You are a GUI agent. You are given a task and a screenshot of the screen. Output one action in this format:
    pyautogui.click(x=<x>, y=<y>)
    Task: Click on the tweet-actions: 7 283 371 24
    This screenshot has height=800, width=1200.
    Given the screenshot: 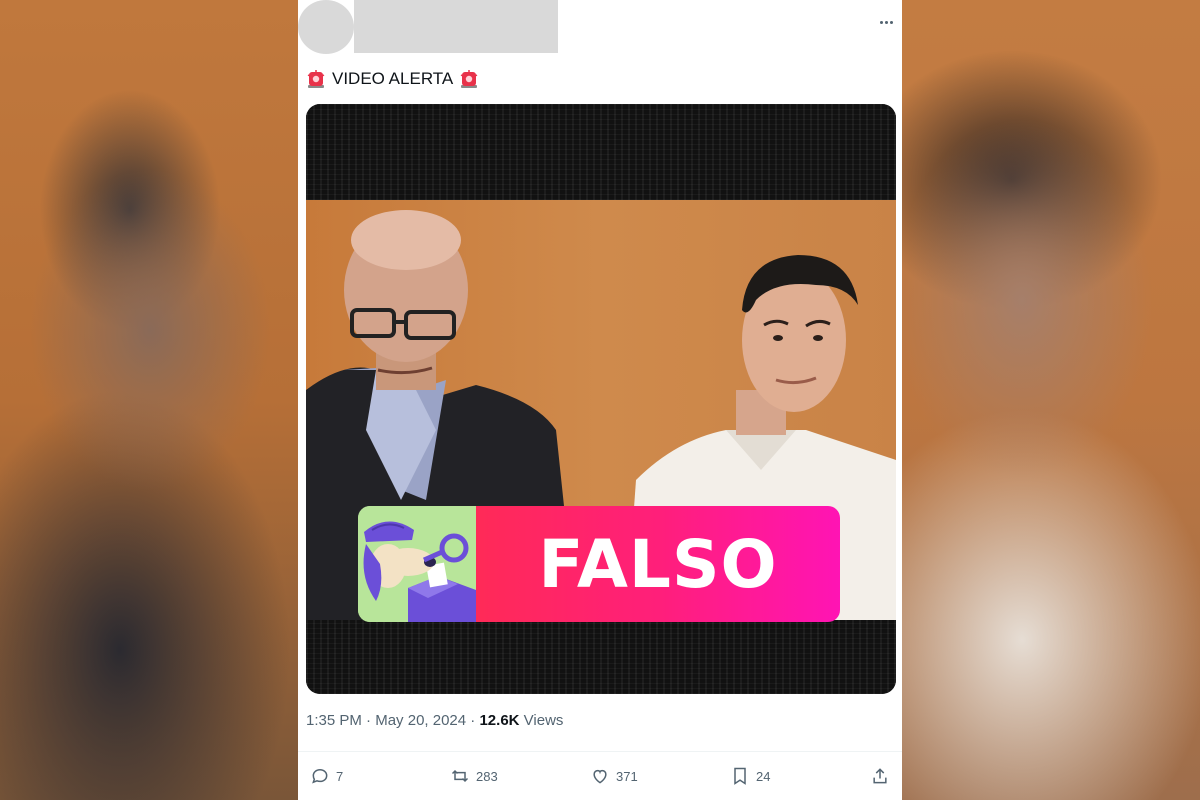 What is the action you would take?
    pyautogui.click(x=600, y=776)
    